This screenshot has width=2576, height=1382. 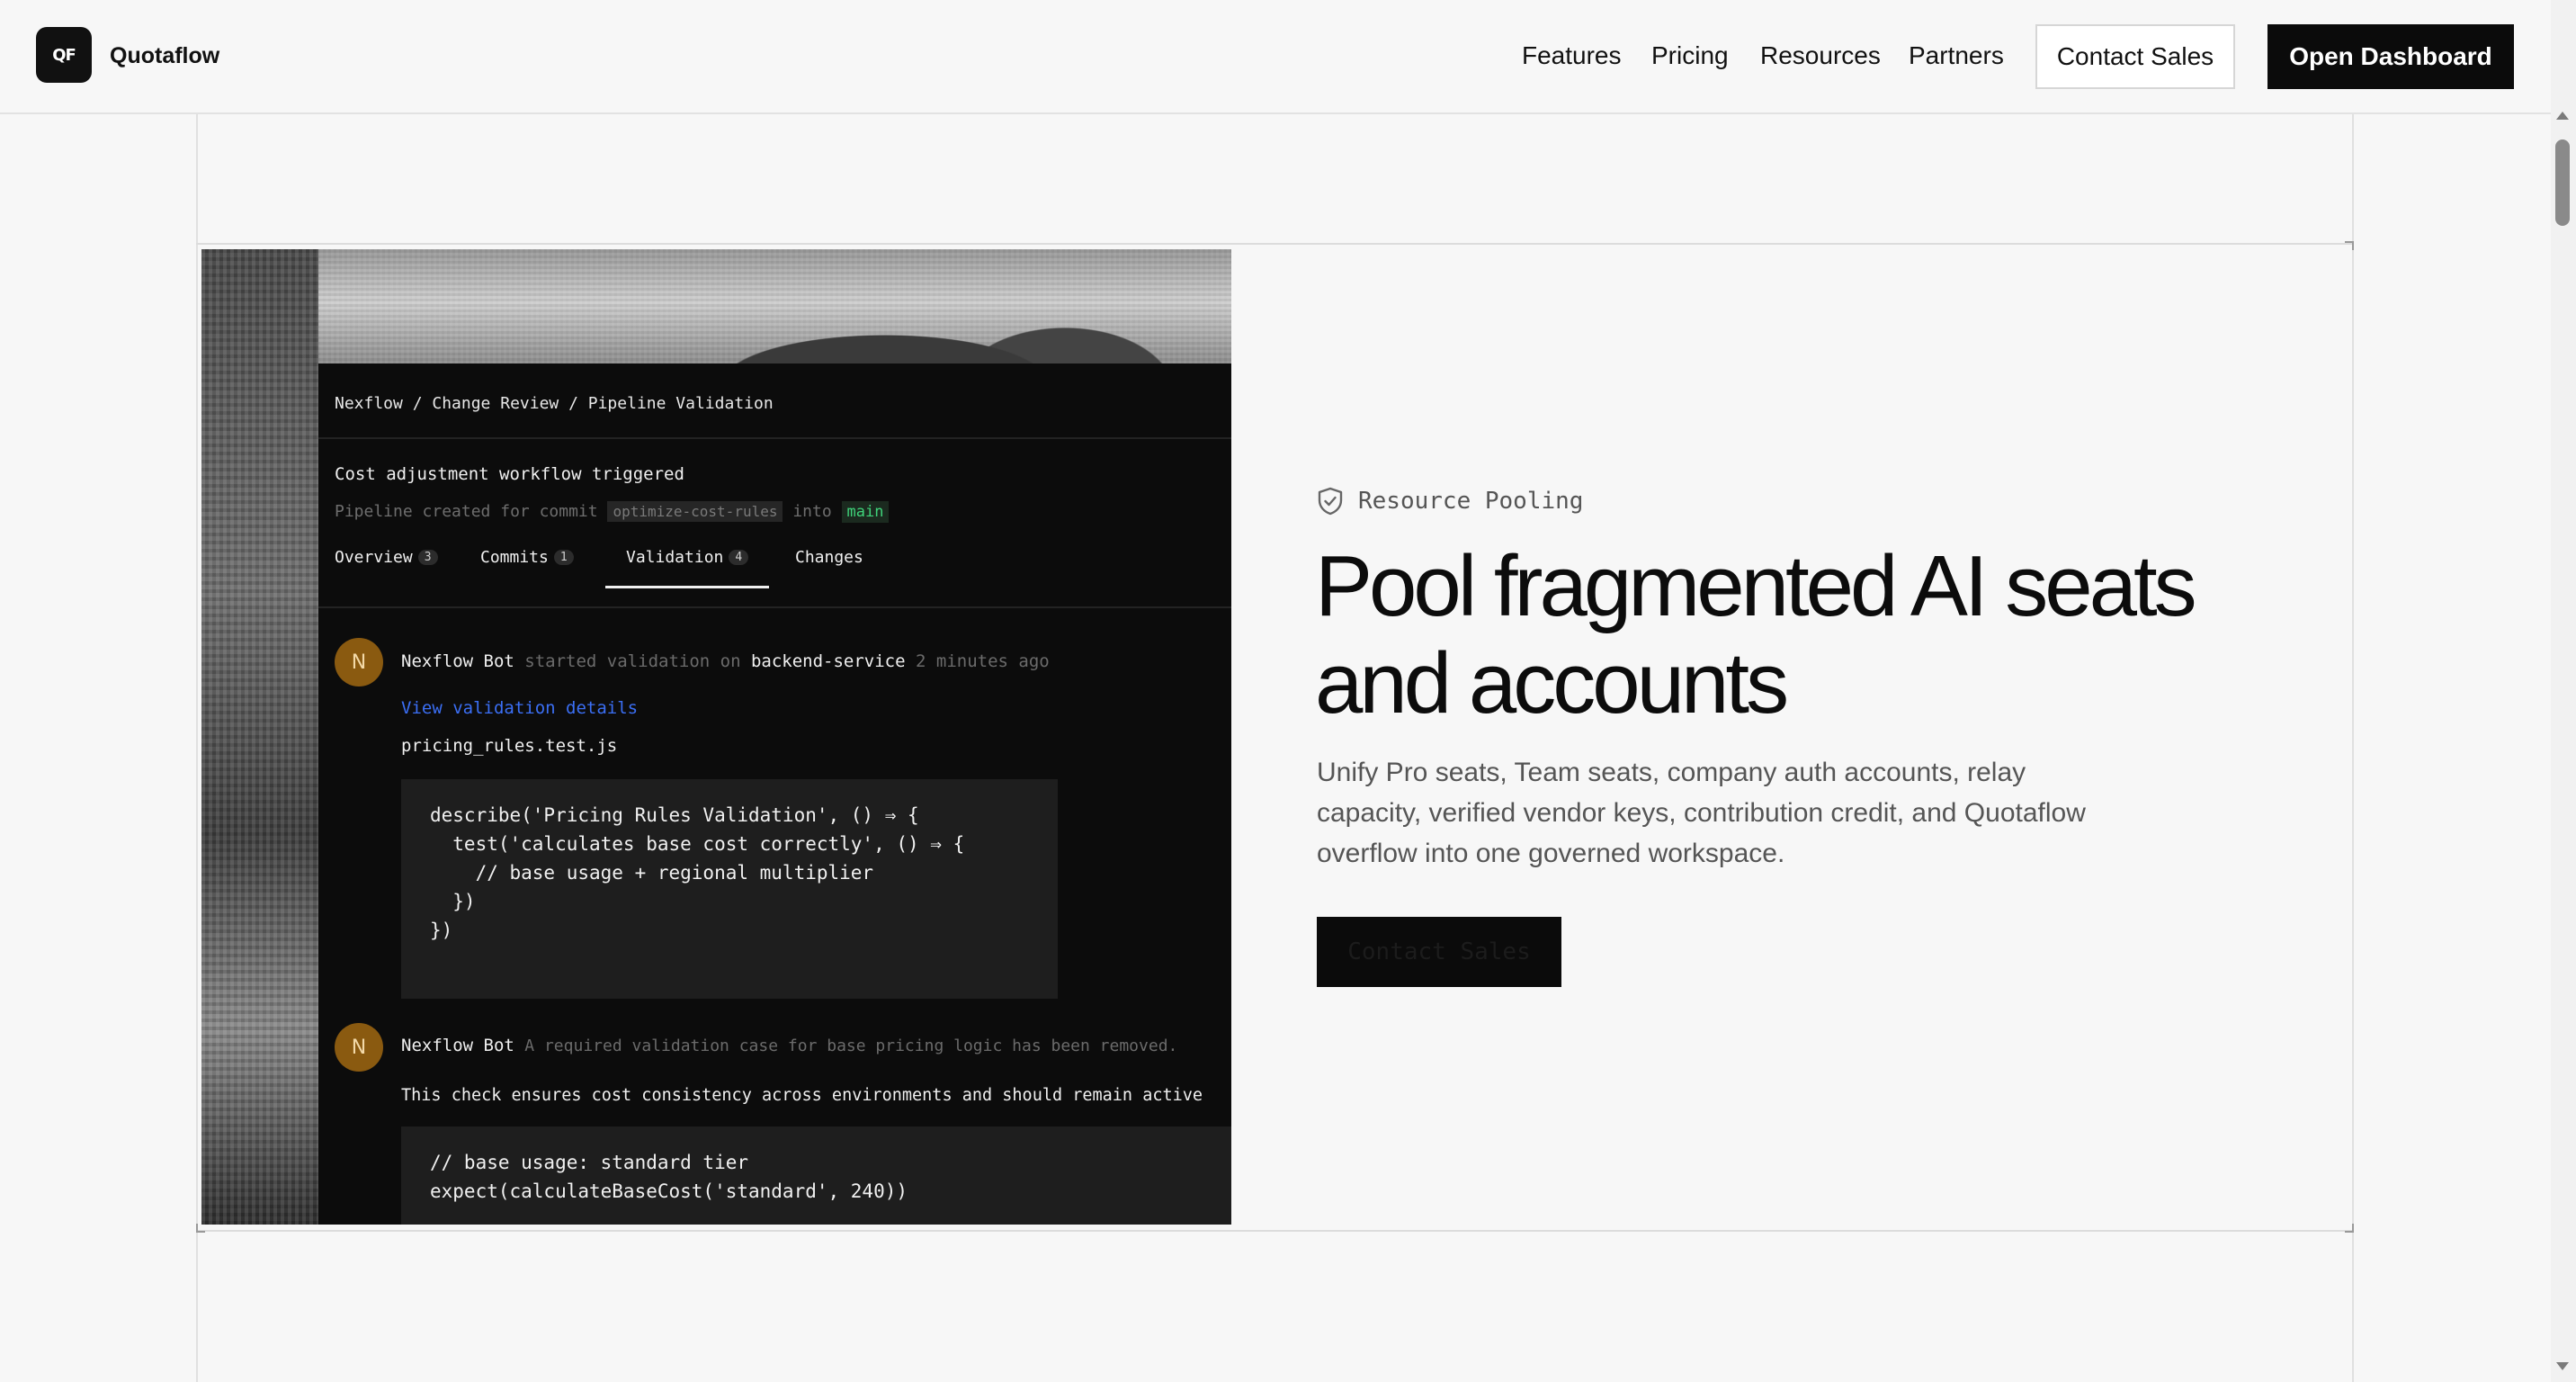 I want to click on subtitle-prefix: Pipeline created for commit, so click(x=466, y=512).